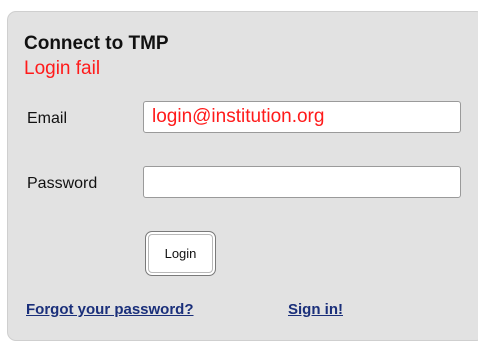  I want to click on forgot-password-link: Forgot your password?, so click(110, 310).